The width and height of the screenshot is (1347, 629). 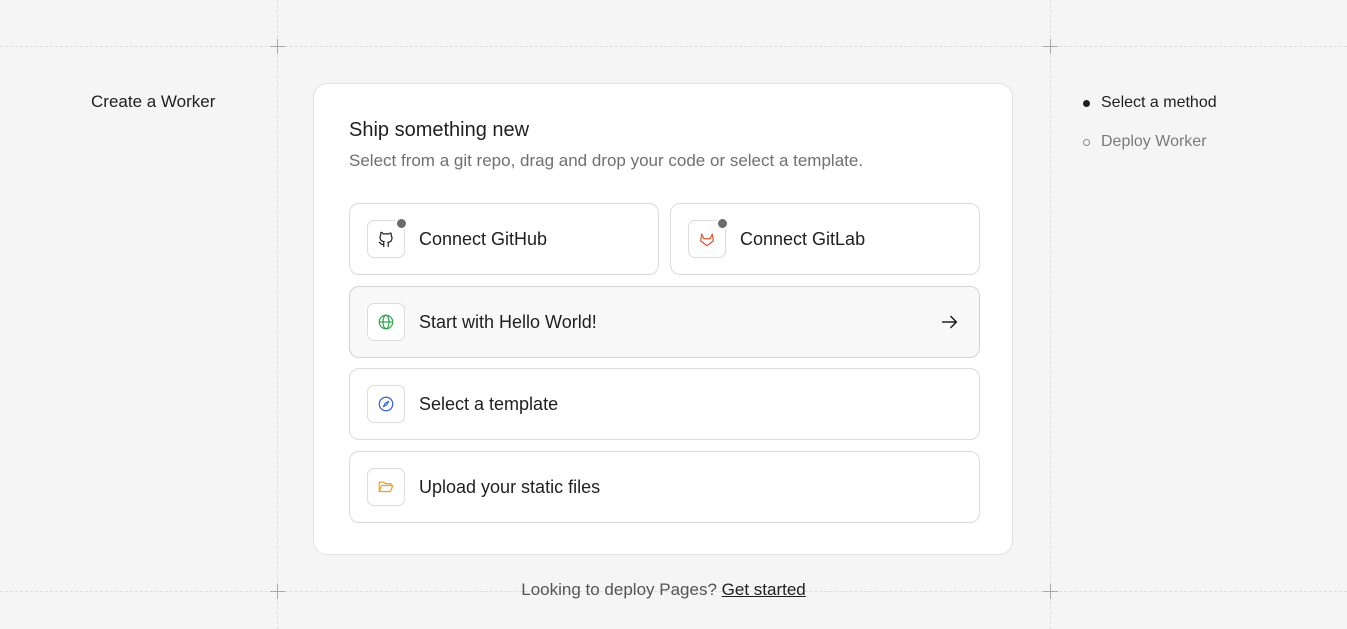 What do you see at coordinates (664, 404) in the screenshot?
I see `select-template-button: Select a template` at bounding box center [664, 404].